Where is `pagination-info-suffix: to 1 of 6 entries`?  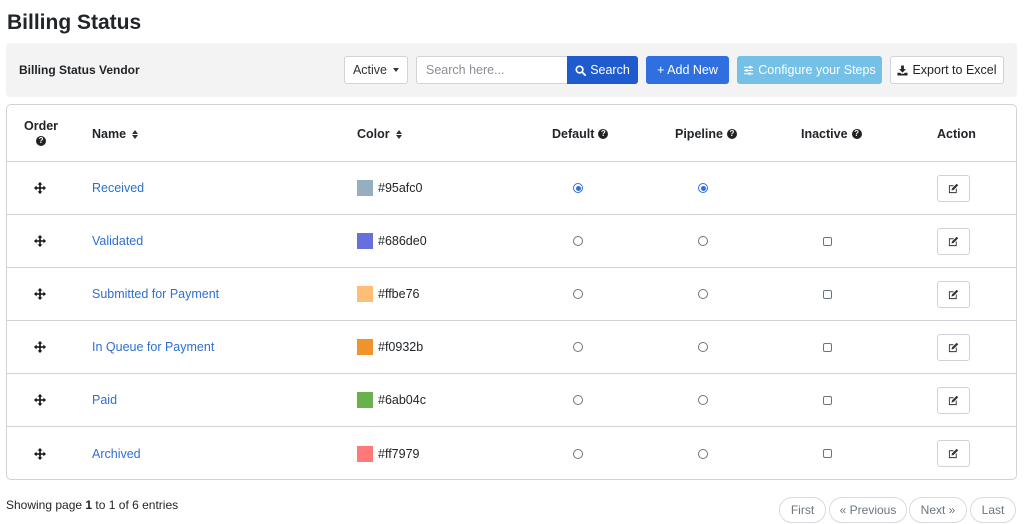
pagination-info-suffix: to 1 of 6 entries is located at coordinates (135, 505).